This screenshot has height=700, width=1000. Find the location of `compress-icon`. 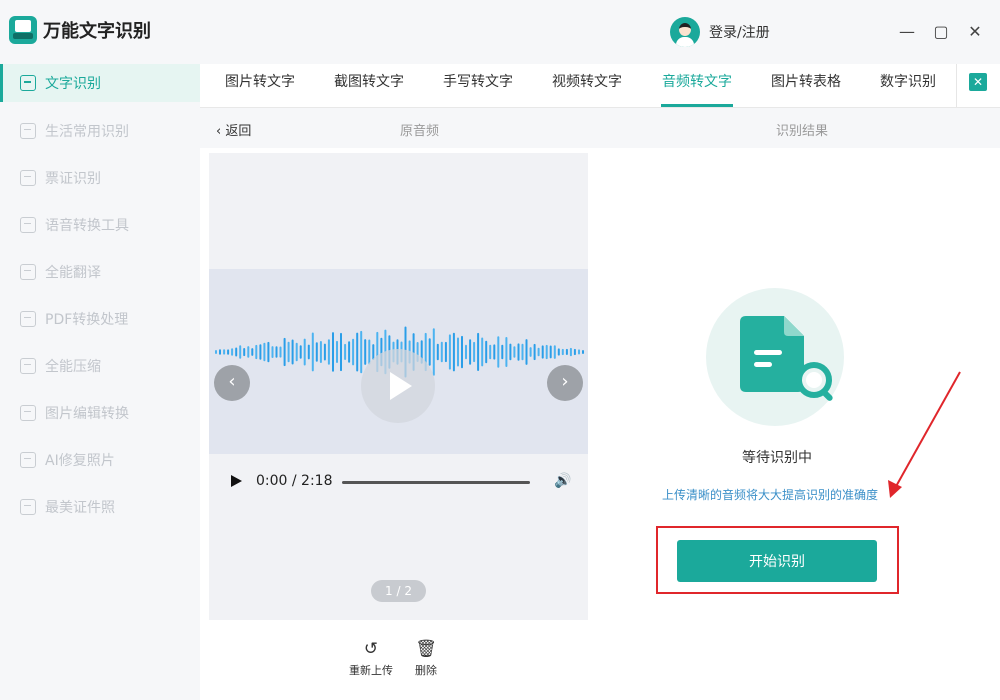

compress-icon is located at coordinates (28, 365).